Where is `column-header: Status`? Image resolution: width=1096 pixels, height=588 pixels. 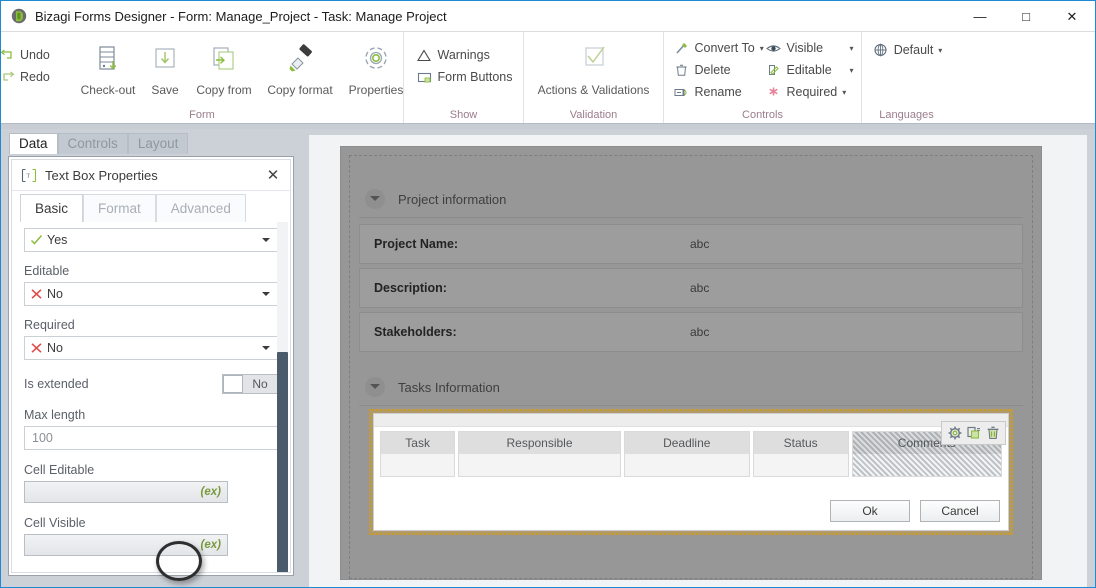
column-header: Status is located at coordinates (800, 443).